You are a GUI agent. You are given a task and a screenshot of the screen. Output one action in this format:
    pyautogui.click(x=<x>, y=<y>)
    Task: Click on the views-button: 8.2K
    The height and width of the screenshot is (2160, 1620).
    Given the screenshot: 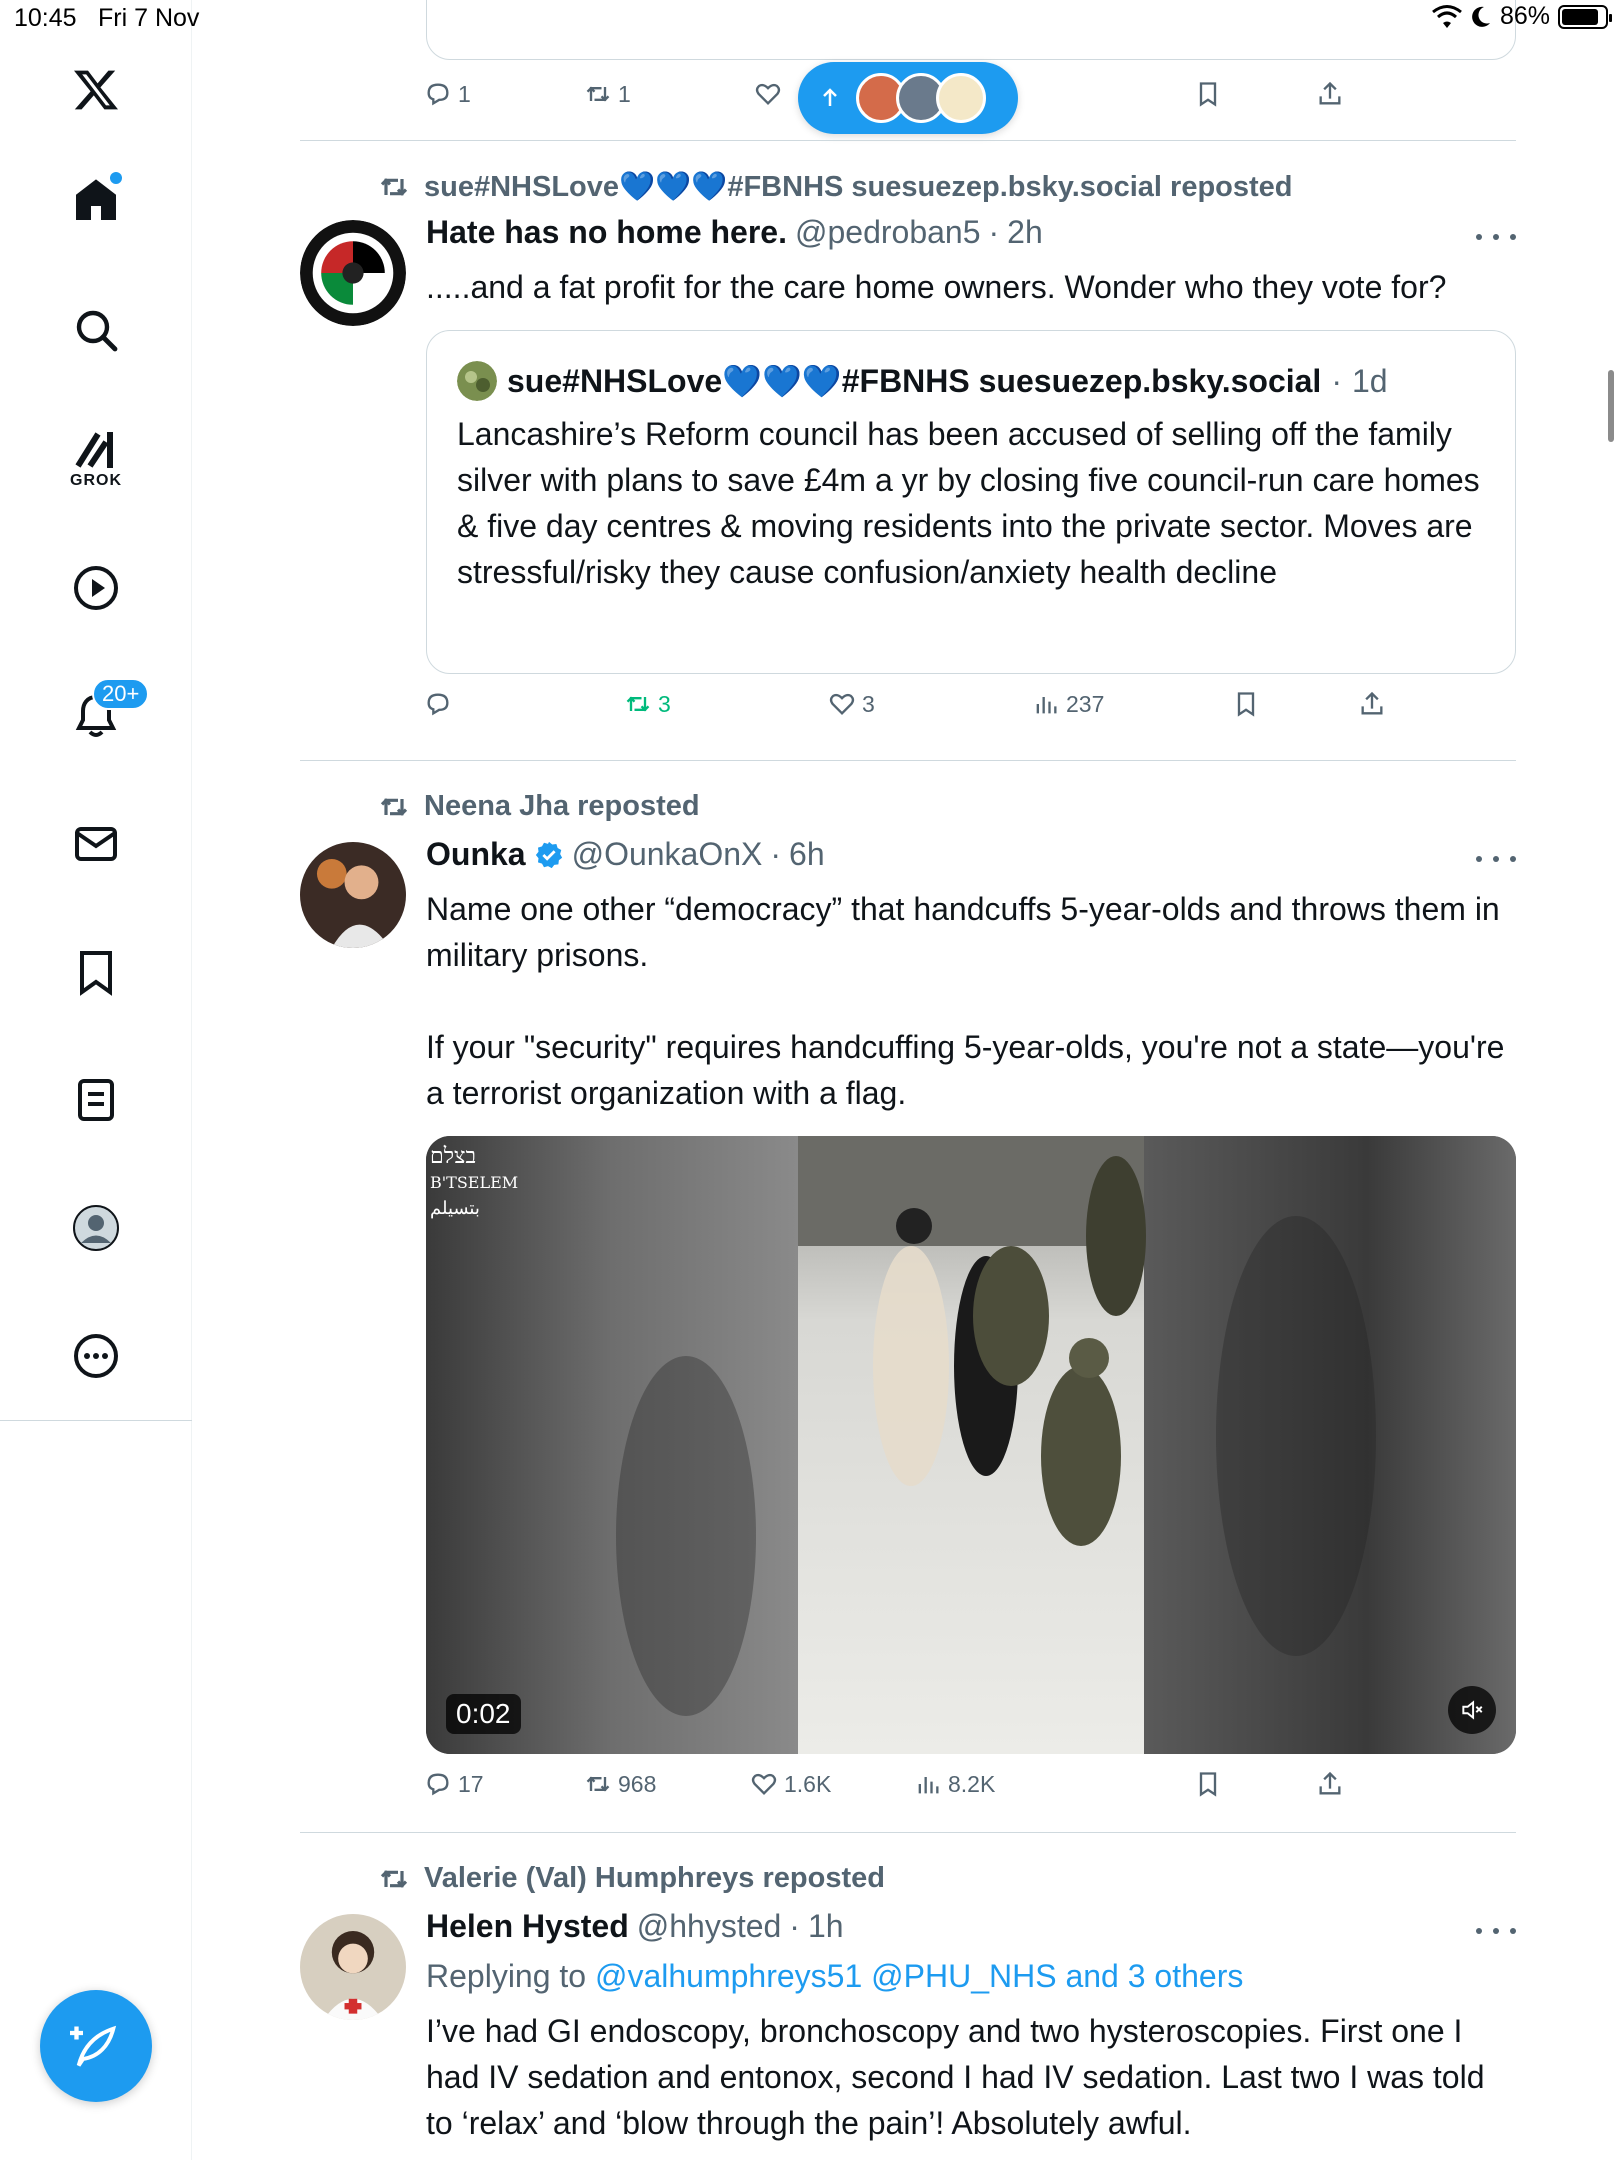 What is the action you would take?
    pyautogui.click(x=954, y=1784)
    